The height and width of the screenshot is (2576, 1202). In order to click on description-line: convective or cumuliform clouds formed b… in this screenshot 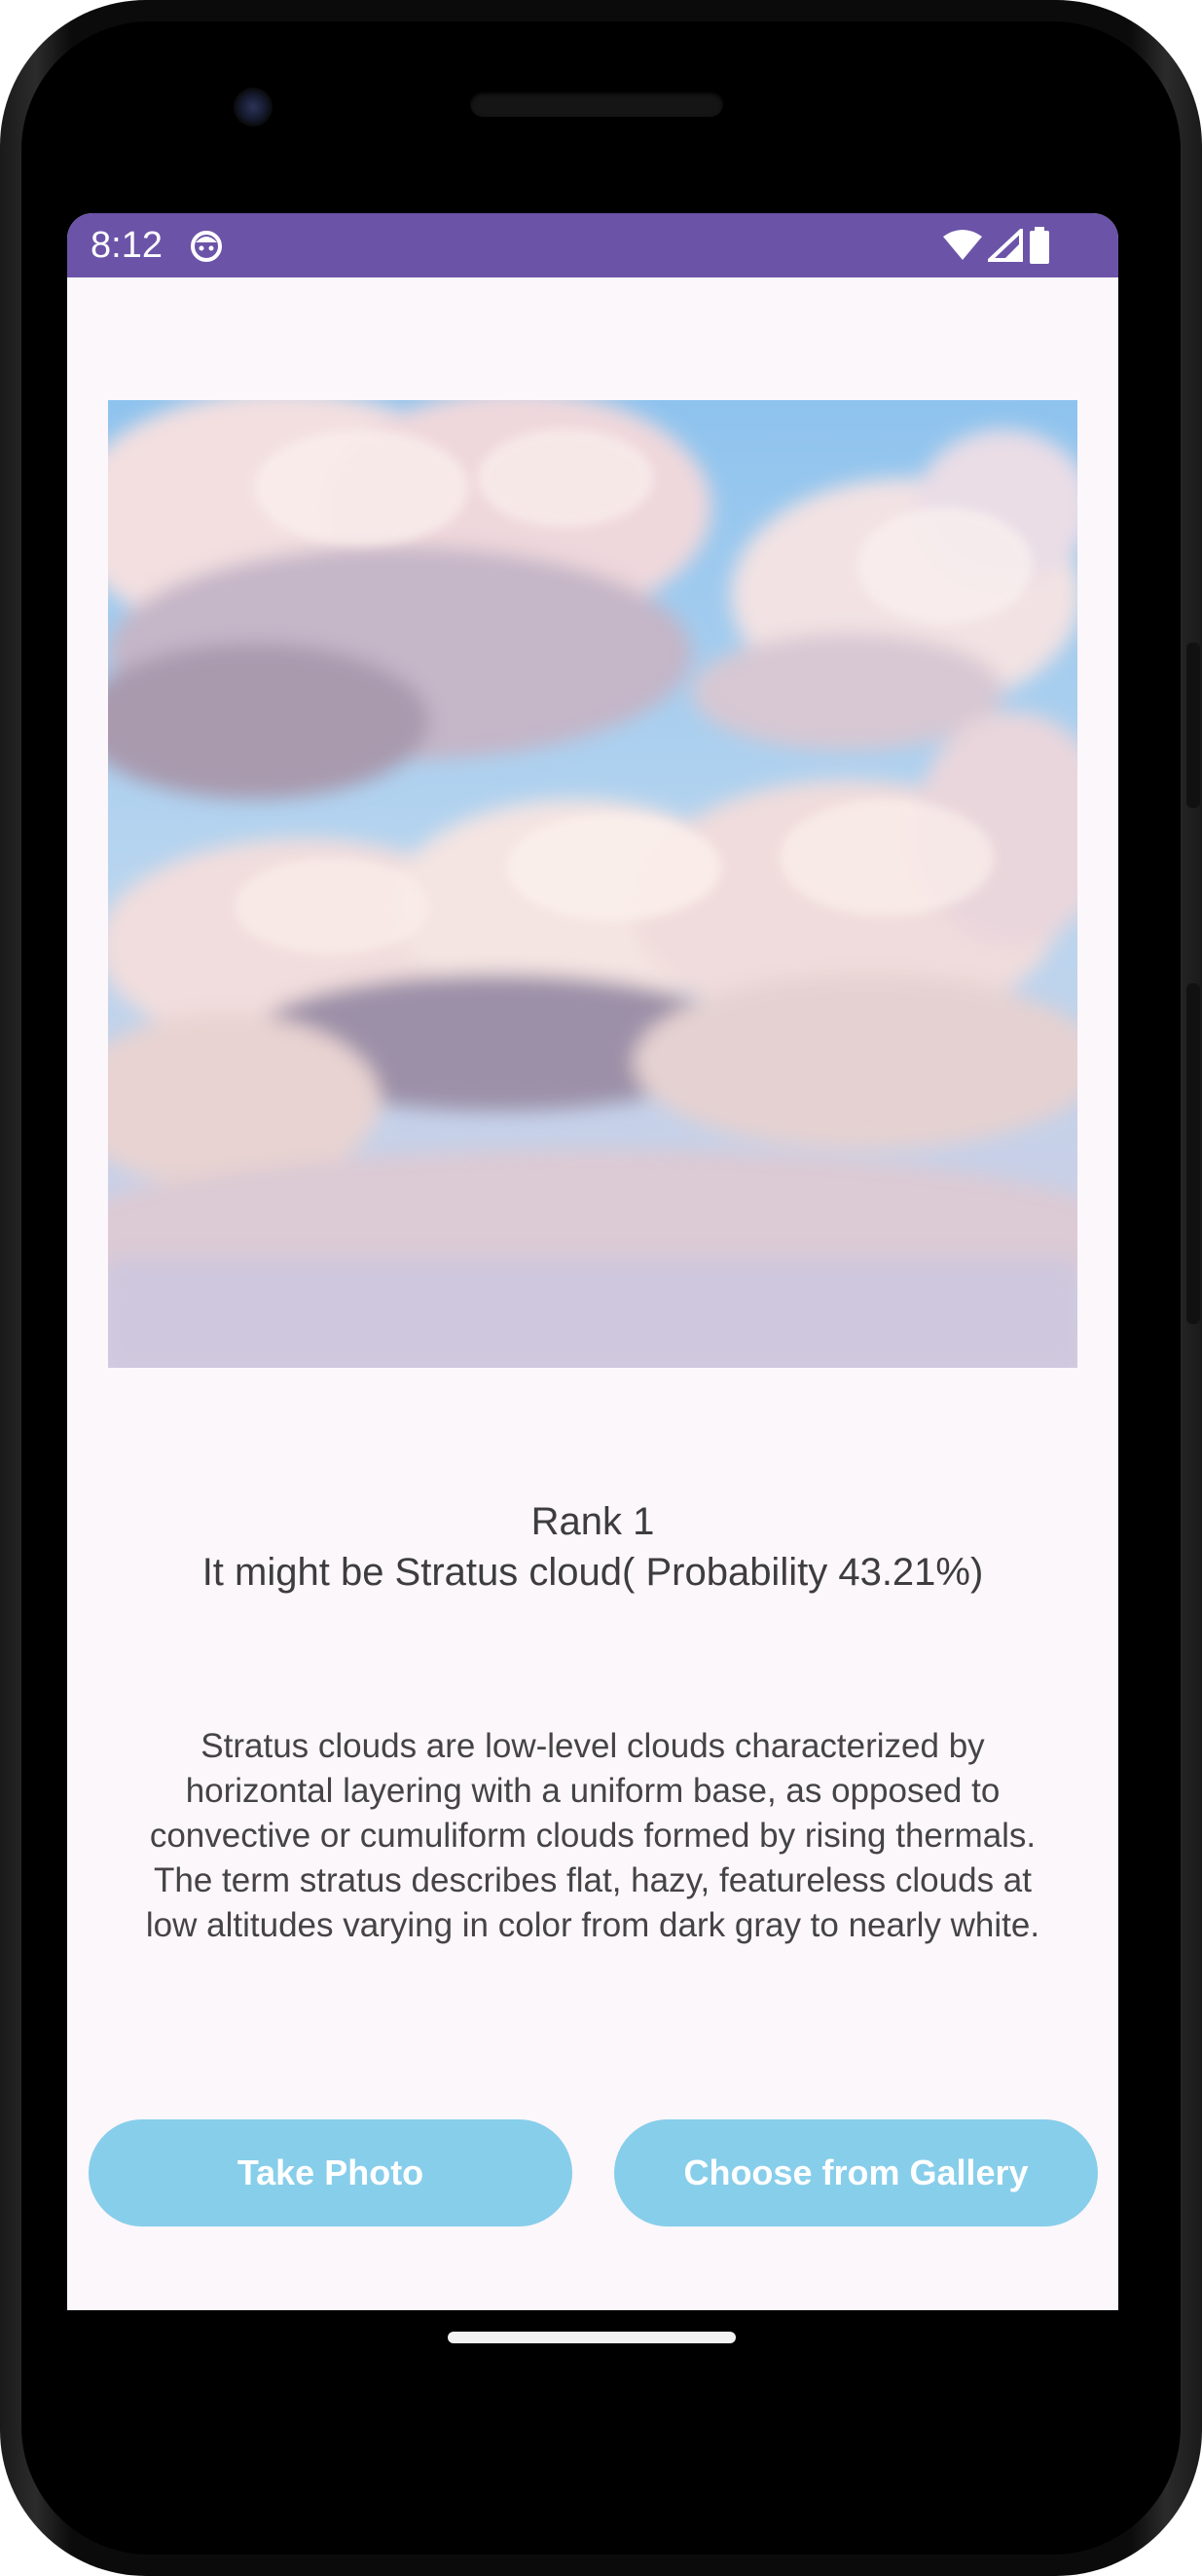, I will do `click(593, 1836)`.